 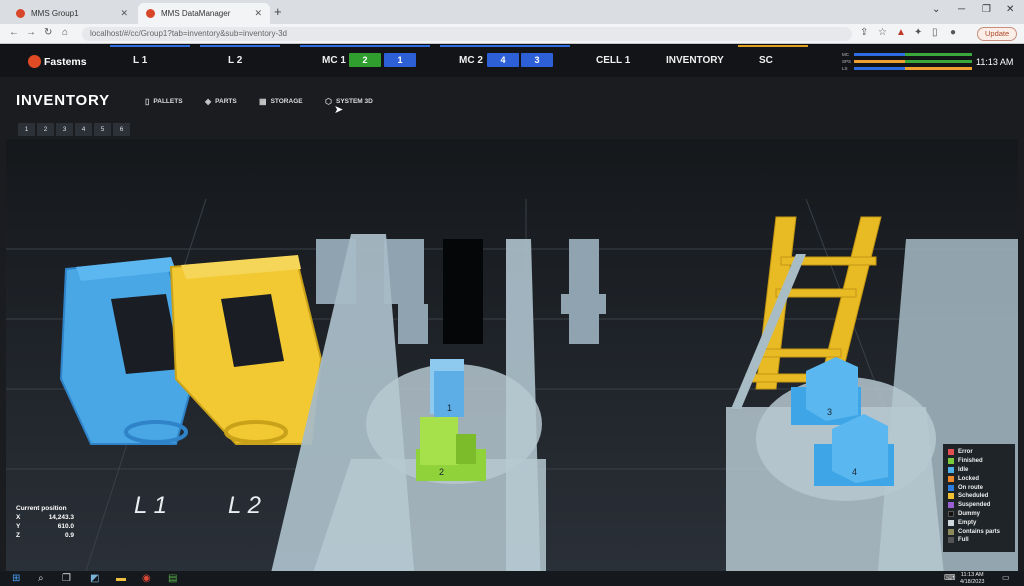 What do you see at coordinates (969, 513) in the screenshot?
I see `legend-label: Dummy` at bounding box center [969, 513].